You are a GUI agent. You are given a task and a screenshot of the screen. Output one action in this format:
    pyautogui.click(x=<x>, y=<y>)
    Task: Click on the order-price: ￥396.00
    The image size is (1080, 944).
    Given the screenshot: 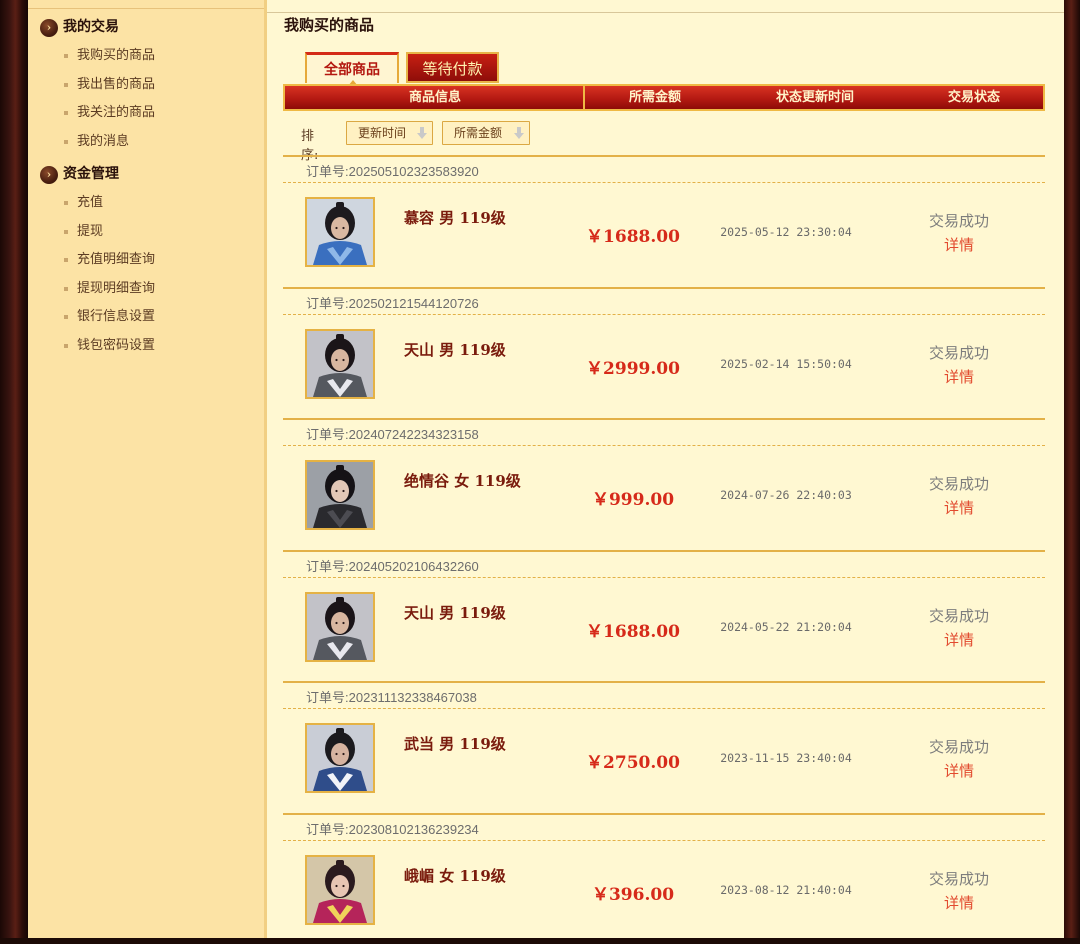 What is the action you would take?
    pyautogui.click(x=633, y=895)
    